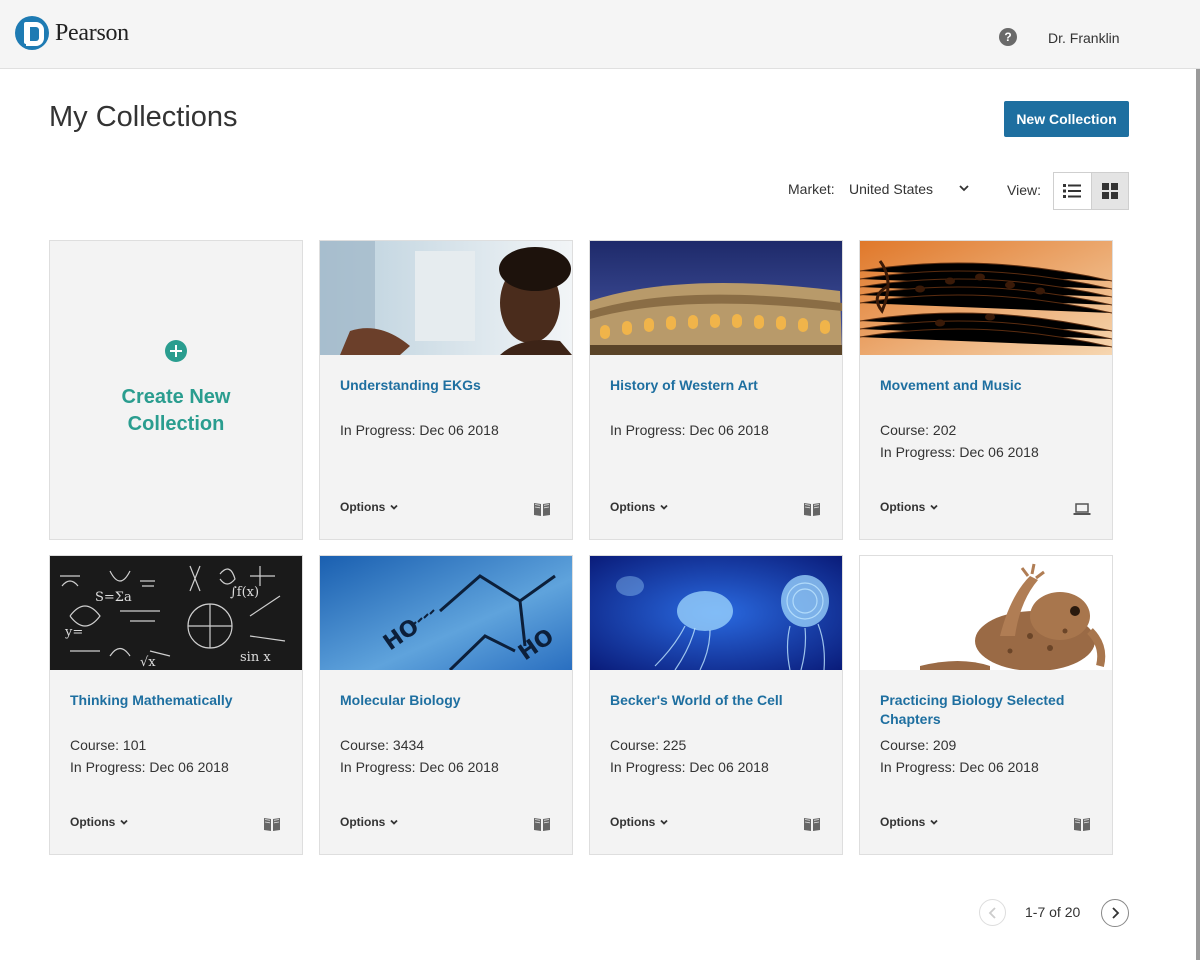 This screenshot has width=1200, height=960. I want to click on create-collection-card: Create New Collection, so click(176, 390).